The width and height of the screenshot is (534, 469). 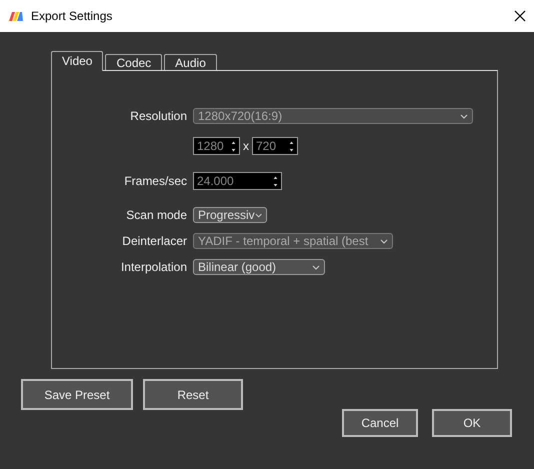 I want to click on tab: Audio, so click(x=190, y=62).